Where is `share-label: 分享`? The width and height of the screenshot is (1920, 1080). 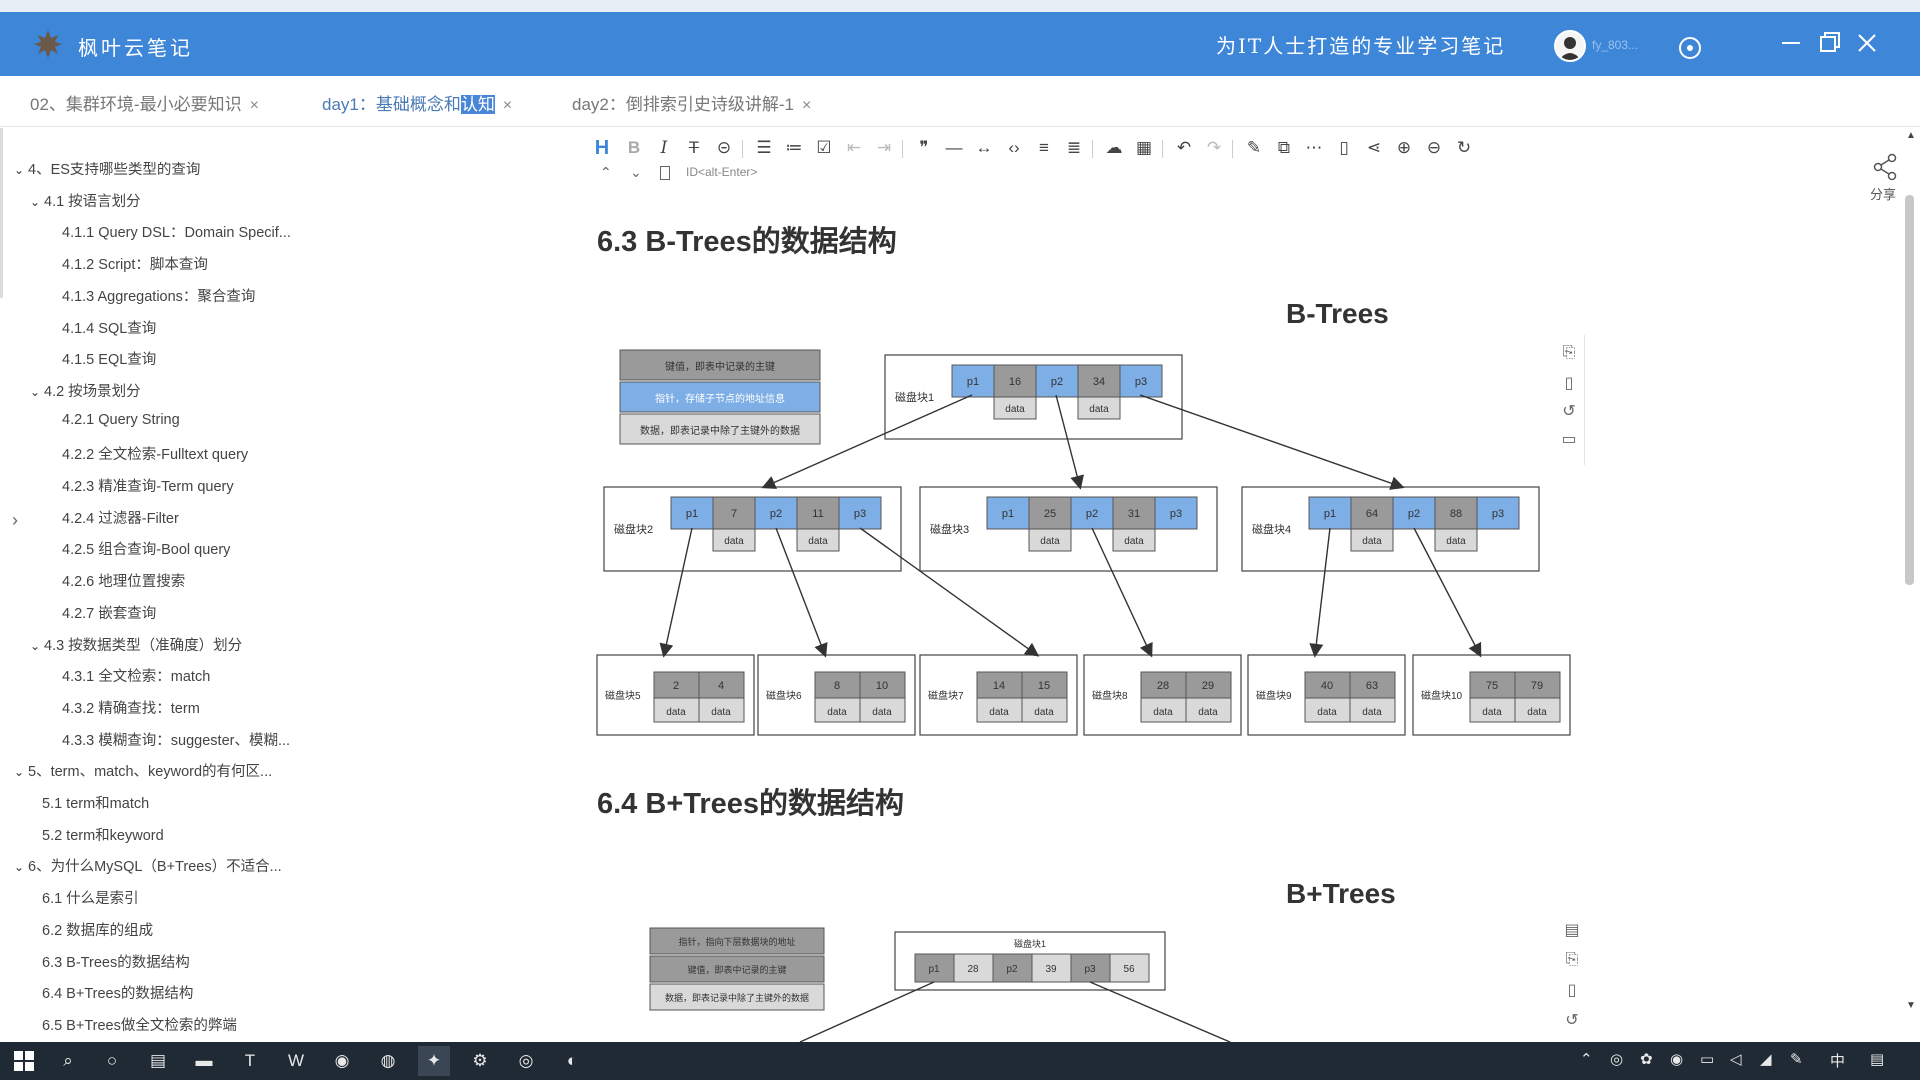 share-label: 分享 is located at coordinates (1883, 193).